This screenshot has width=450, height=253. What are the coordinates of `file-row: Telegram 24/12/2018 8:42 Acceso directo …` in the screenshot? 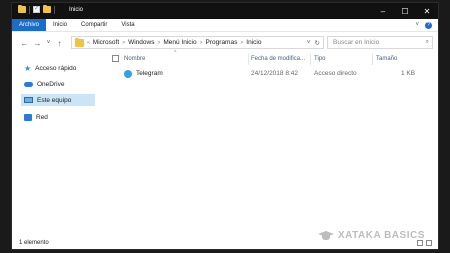 It's located at (270, 74).